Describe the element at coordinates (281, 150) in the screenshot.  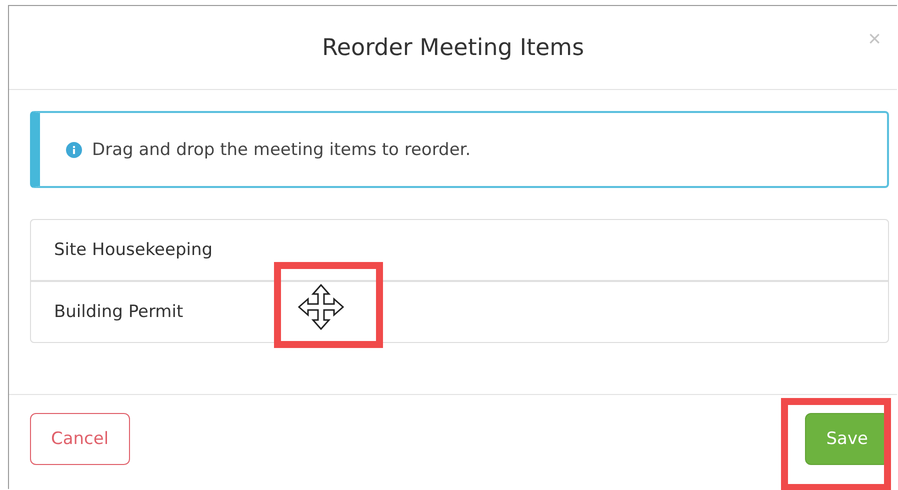
I see `alert-text: Drag and drop the meeting items to reorder.` at that location.